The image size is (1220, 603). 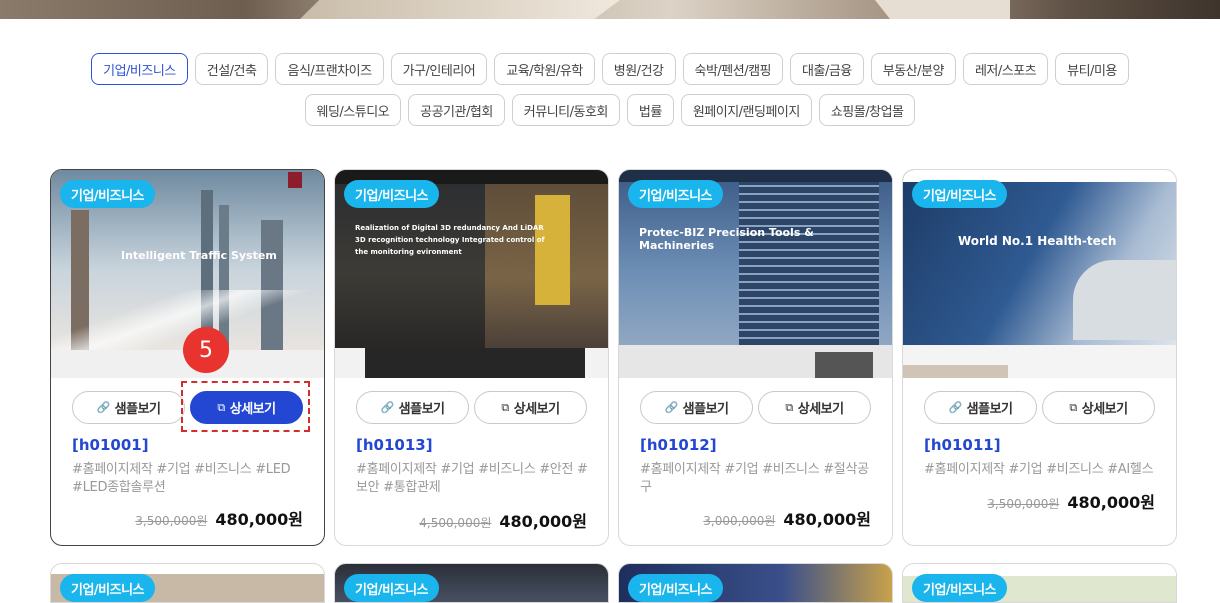 What do you see at coordinates (544, 69) in the screenshot?
I see `category-tab: 교육/학원/유학` at bounding box center [544, 69].